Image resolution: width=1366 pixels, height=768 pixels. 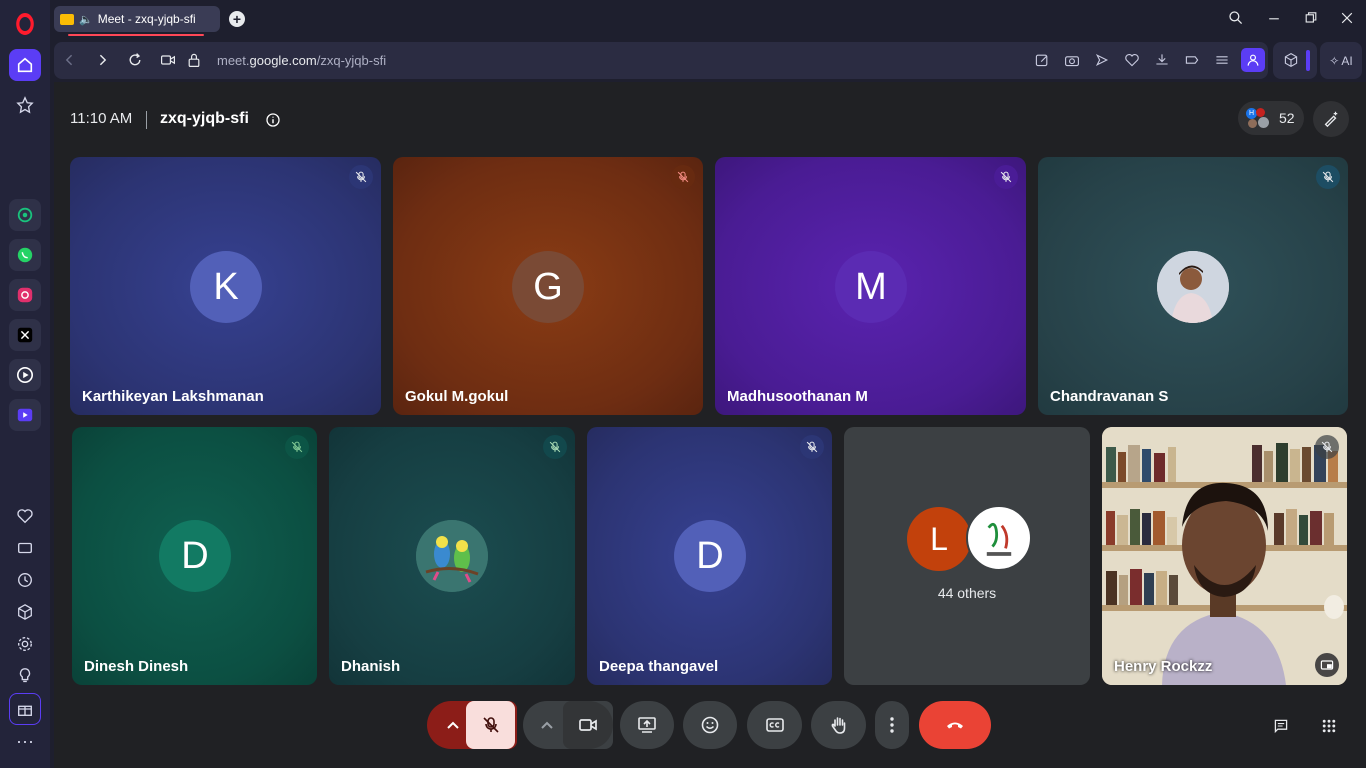 I want to click on forward-icon, so click(x=102, y=60).